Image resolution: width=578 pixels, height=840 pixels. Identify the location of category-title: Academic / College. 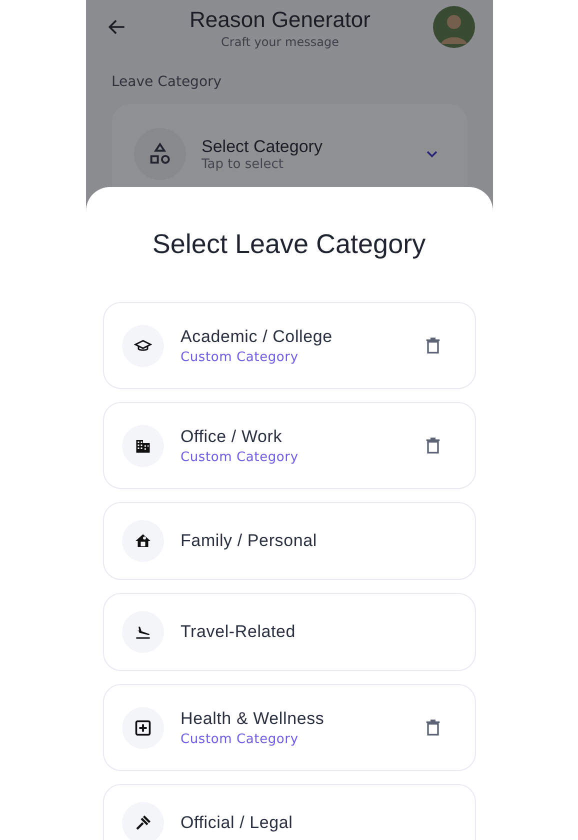
(257, 336).